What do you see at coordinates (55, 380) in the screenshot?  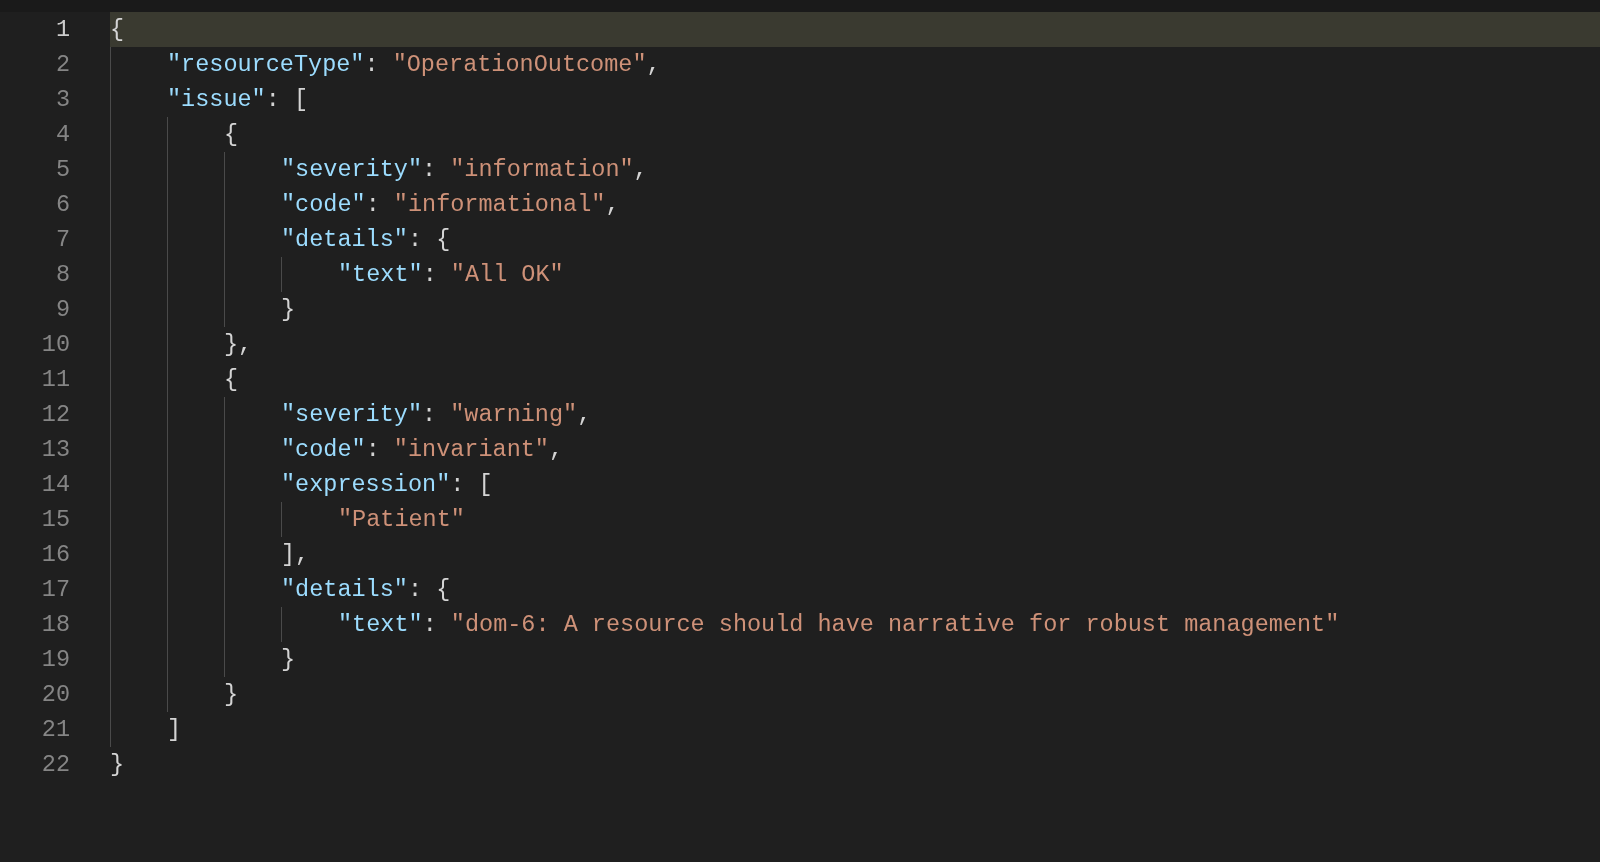 I see `line-number: 11` at bounding box center [55, 380].